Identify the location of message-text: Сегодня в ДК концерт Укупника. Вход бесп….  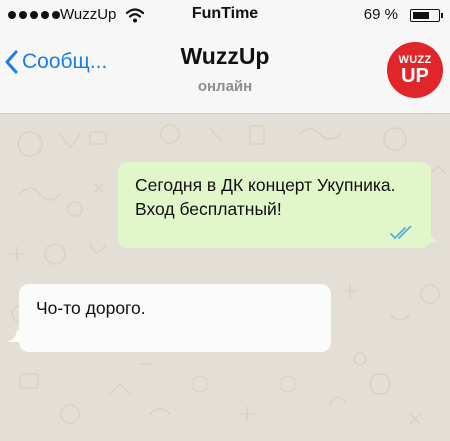
(265, 197).